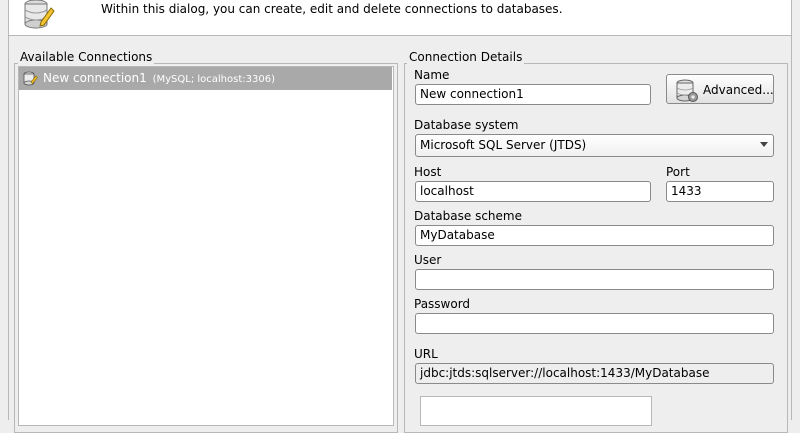 The width and height of the screenshot is (800, 433). What do you see at coordinates (594, 279) in the screenshot?
I see `user-field` at bounding box center [594, 279].